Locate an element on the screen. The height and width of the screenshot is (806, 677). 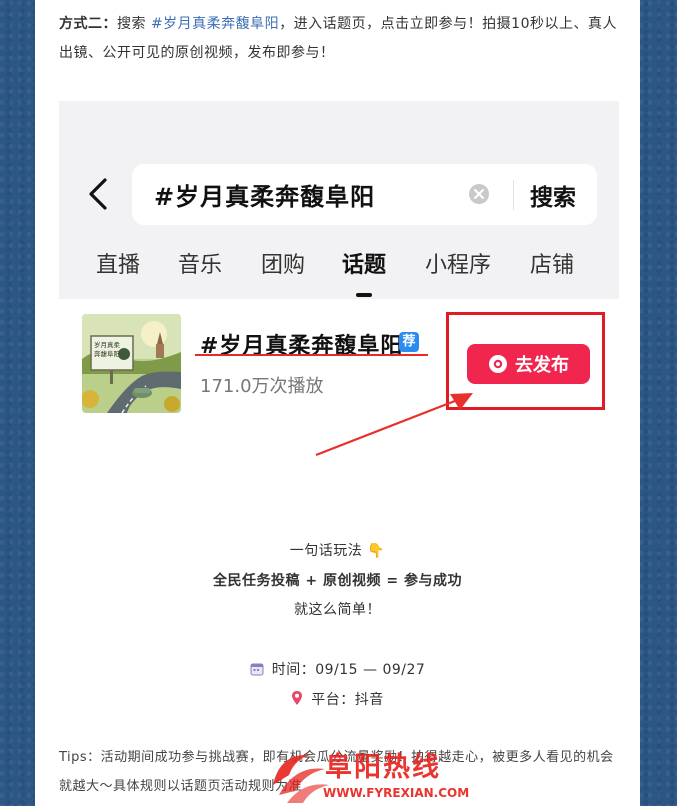
method-label: 方式二： is located at coordinates (88, 24).